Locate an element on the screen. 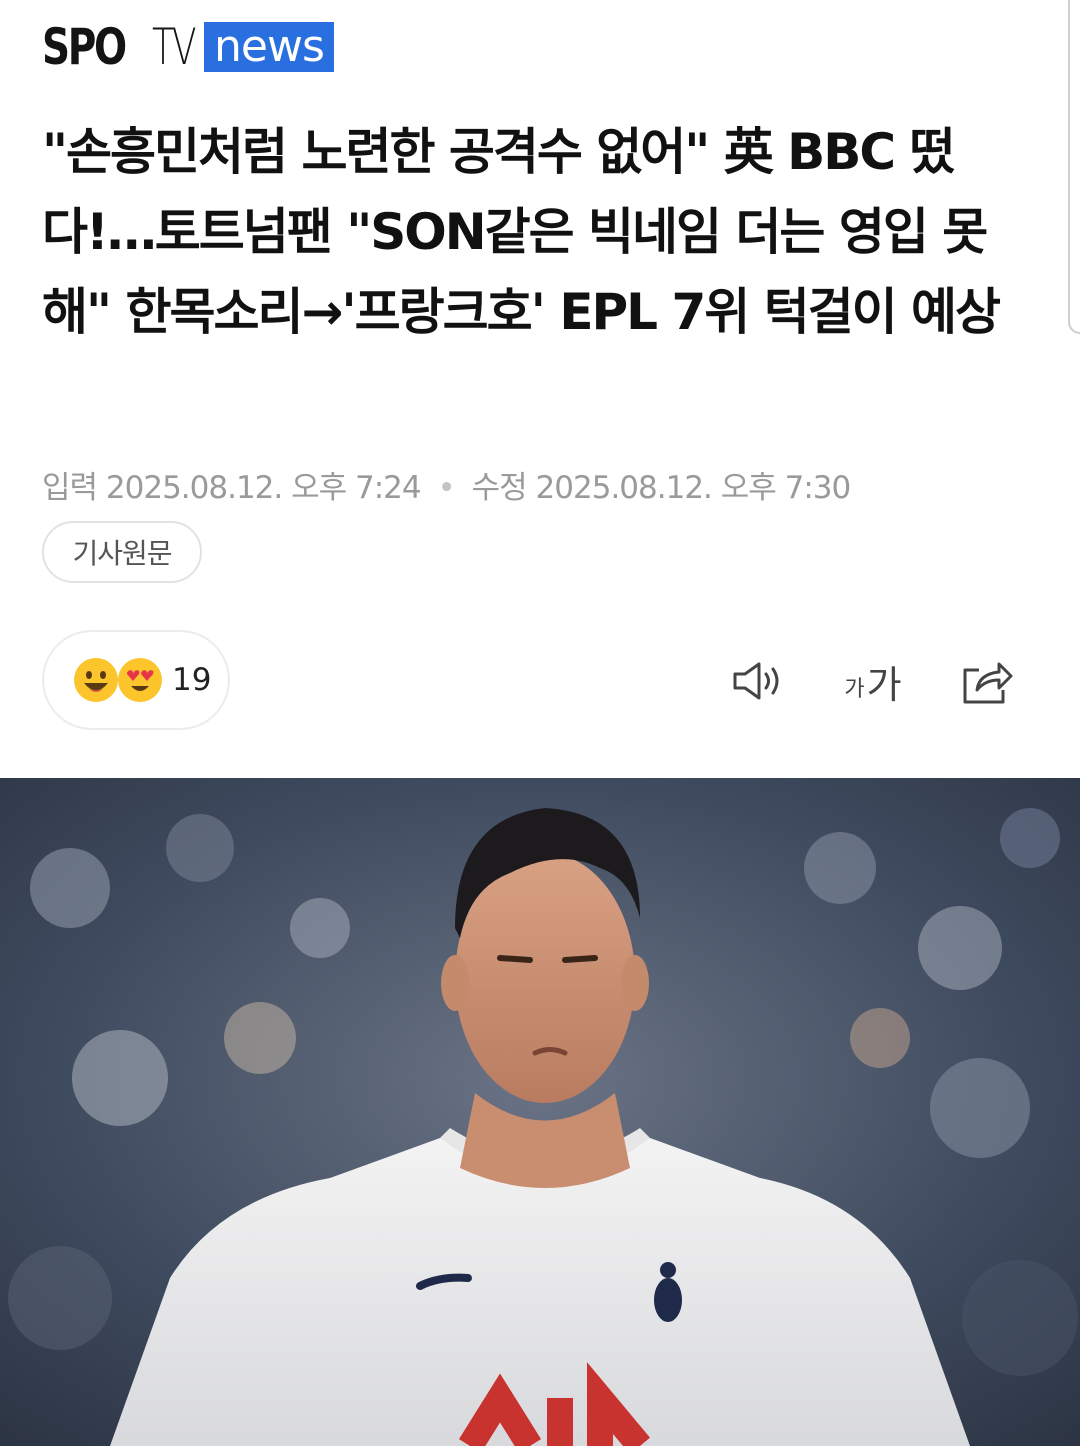 This screenshot has width=1080, height=1446. spotv-news-logo: SPO TV news is located at coordinates (188, 47).